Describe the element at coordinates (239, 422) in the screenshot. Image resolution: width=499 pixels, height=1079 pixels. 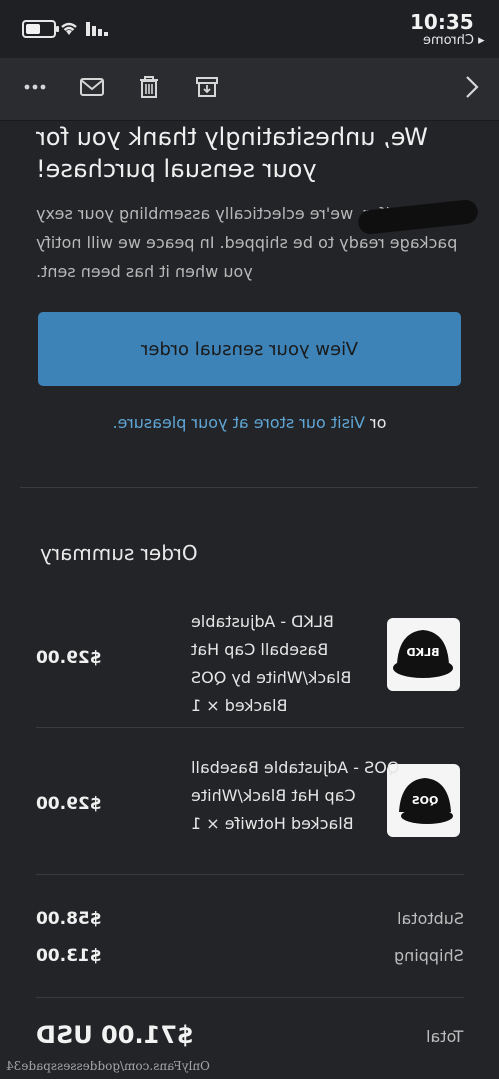
I see `visit-store-link: Visit our store at your pleasure.` at that location.